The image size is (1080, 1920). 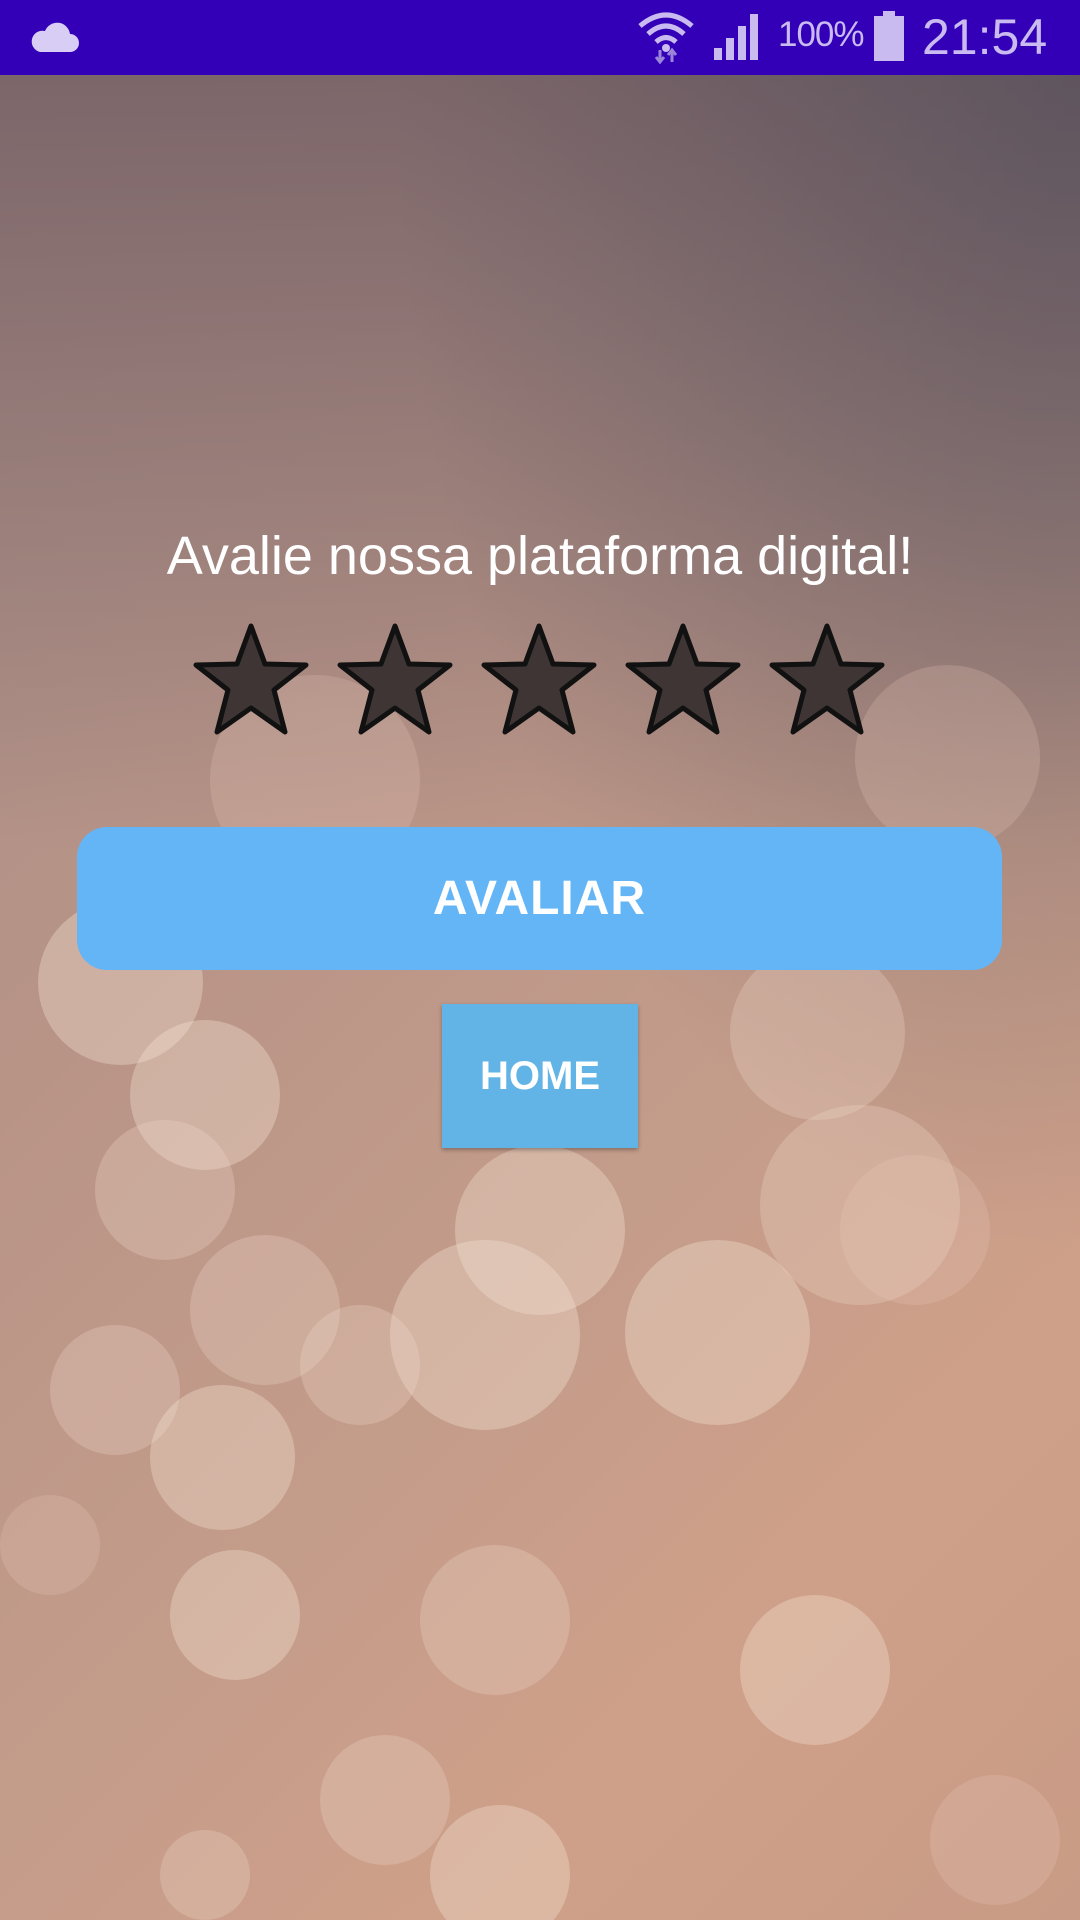 What do you see at coordinates (827, 680) in the screenshot?
I see `star-5-icon` at bounding box center [827, 680].